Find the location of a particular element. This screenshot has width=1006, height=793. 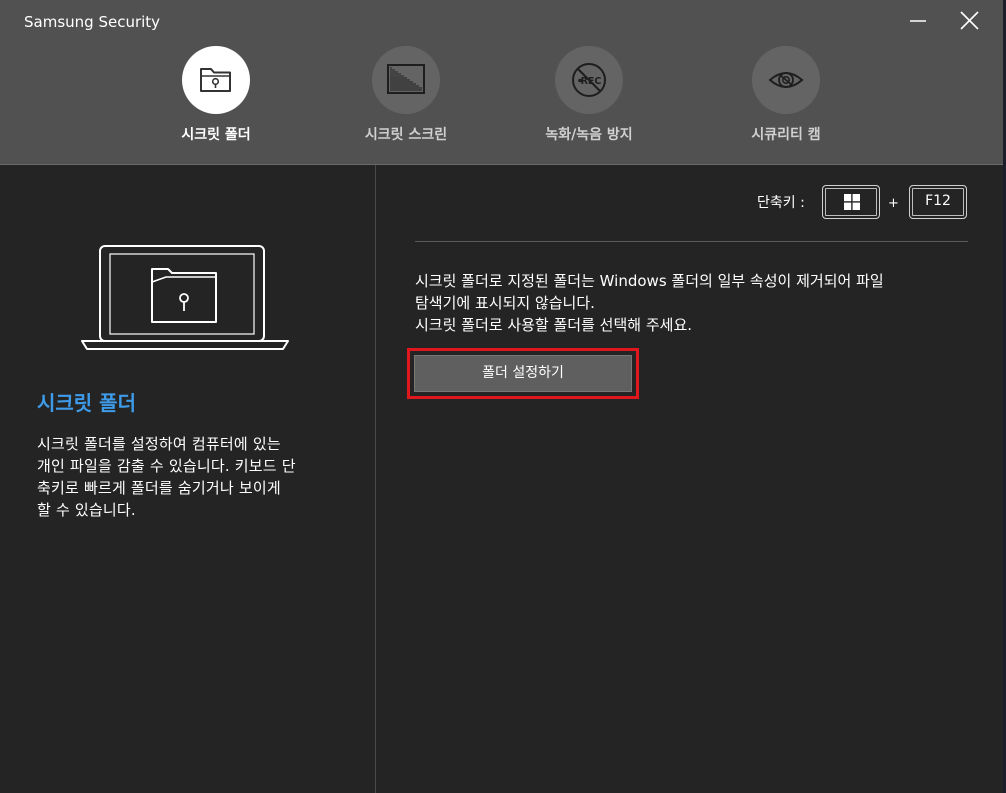

description-line: 시크릿 폴더를 설정하여 컴퓨터에 있는 is located at coordinates (159, 444).